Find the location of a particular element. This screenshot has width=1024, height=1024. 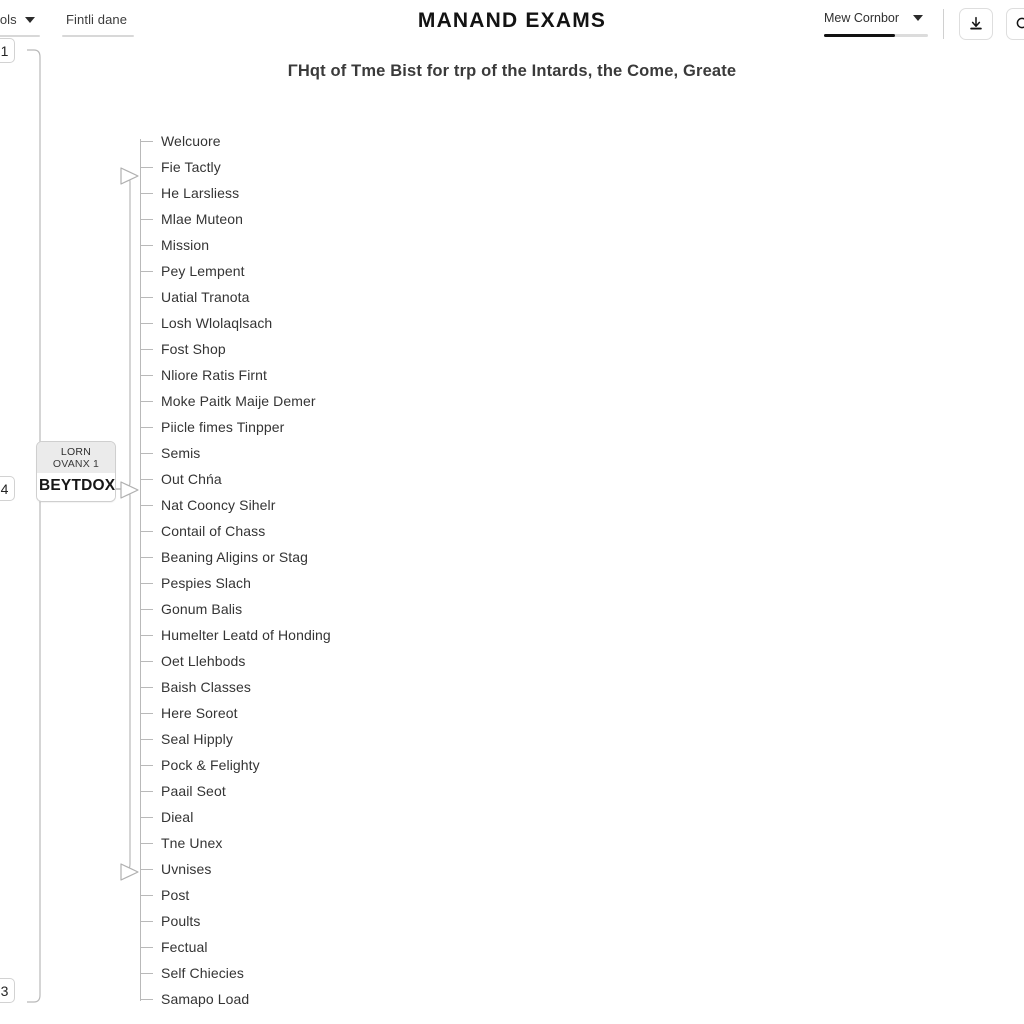

tree-item-label: Semis is located at coordinates (181, 453).